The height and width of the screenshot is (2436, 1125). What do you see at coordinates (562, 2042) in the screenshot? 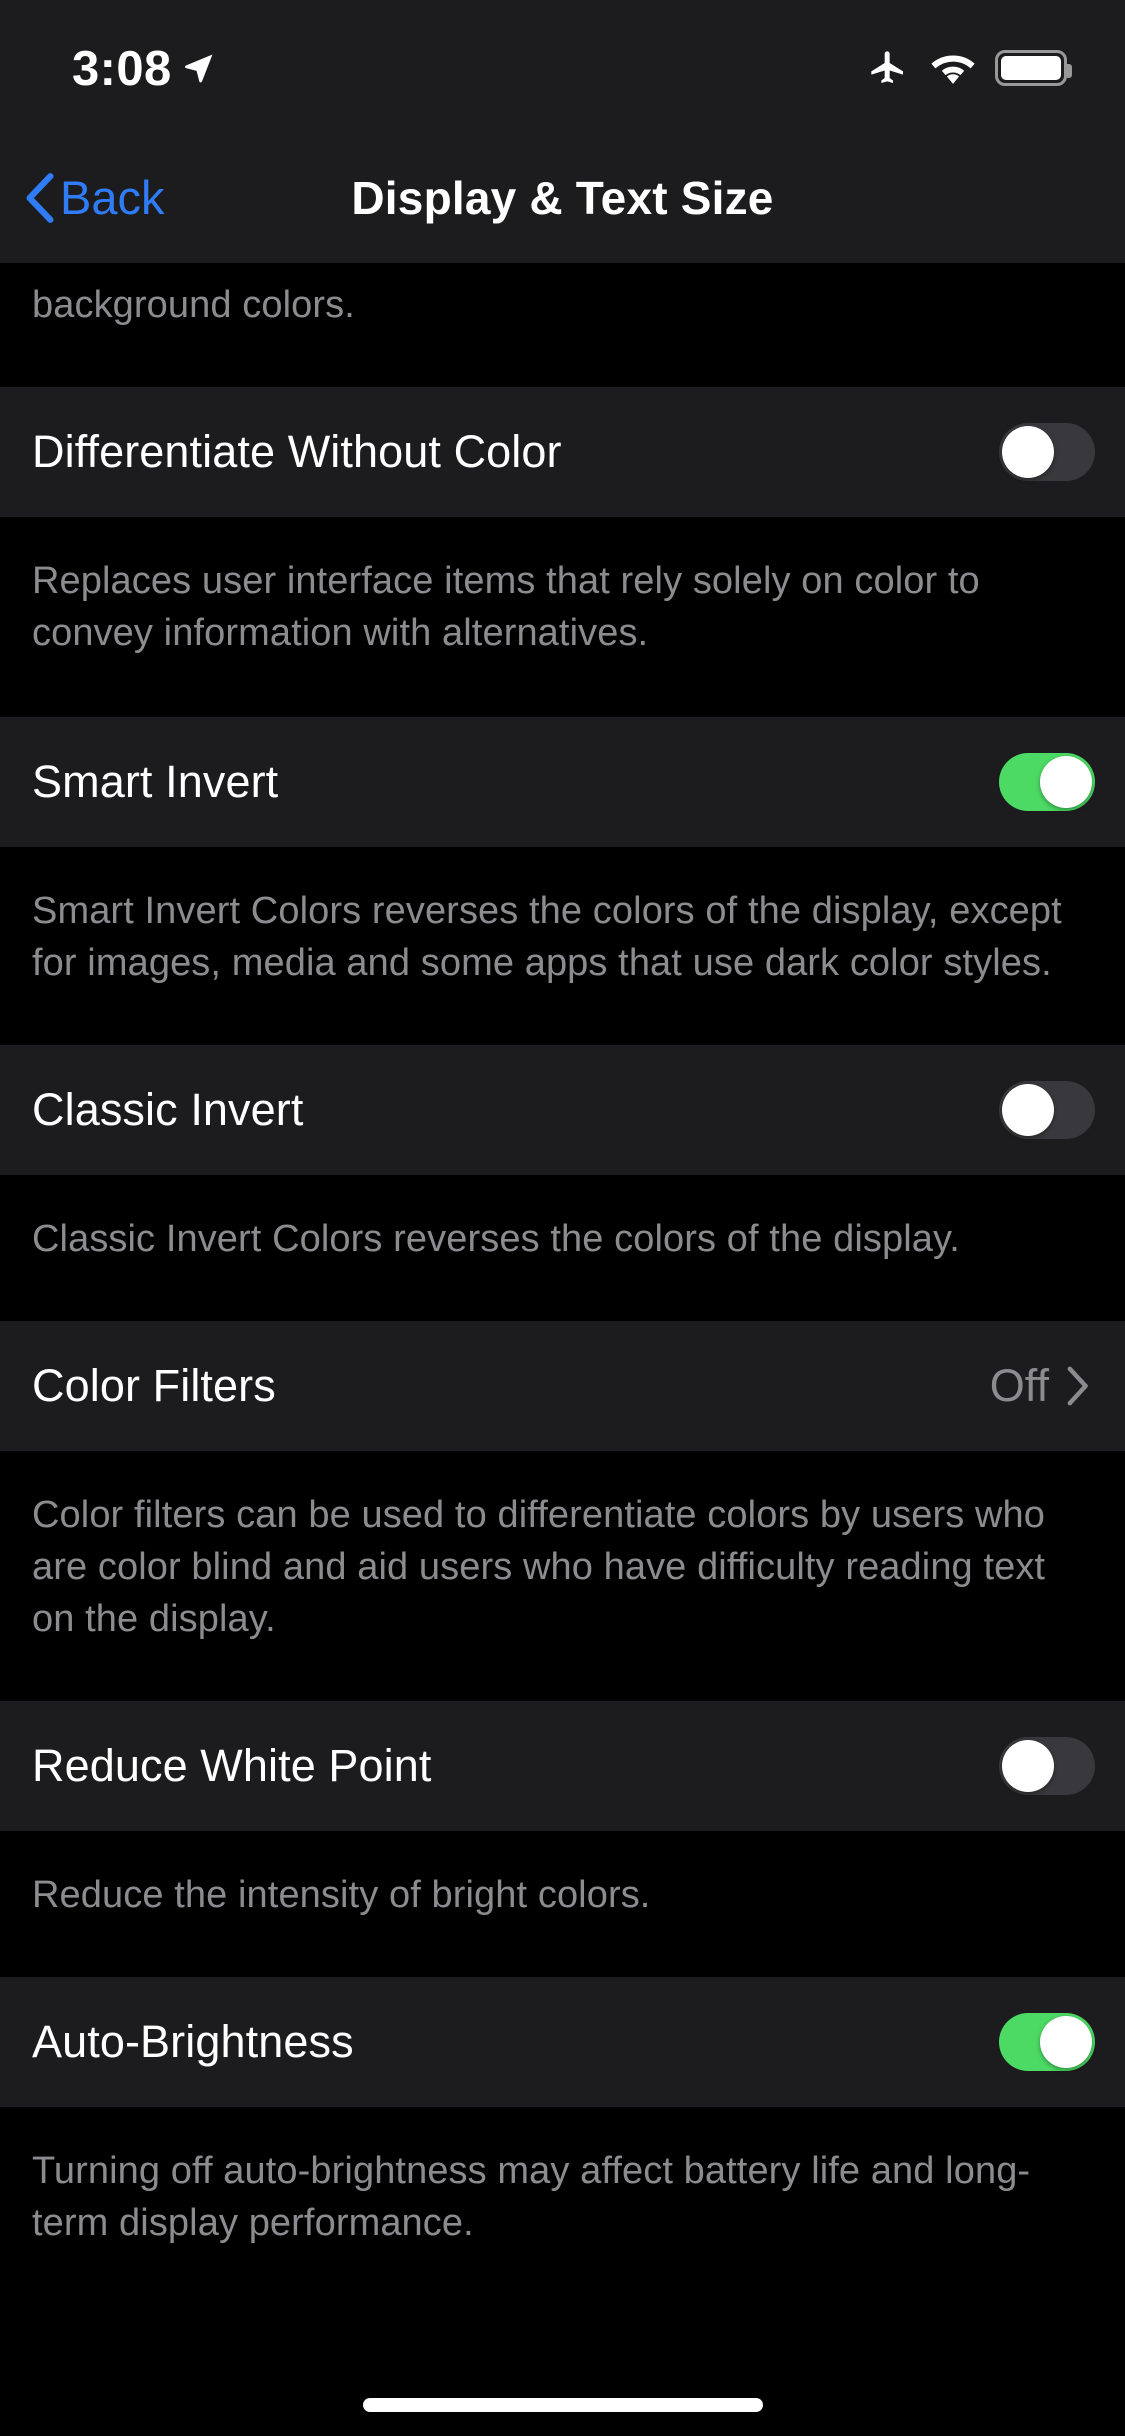
I see `row-auto-brightness: Auto-Brightness` at bounding box center [562, 2042].